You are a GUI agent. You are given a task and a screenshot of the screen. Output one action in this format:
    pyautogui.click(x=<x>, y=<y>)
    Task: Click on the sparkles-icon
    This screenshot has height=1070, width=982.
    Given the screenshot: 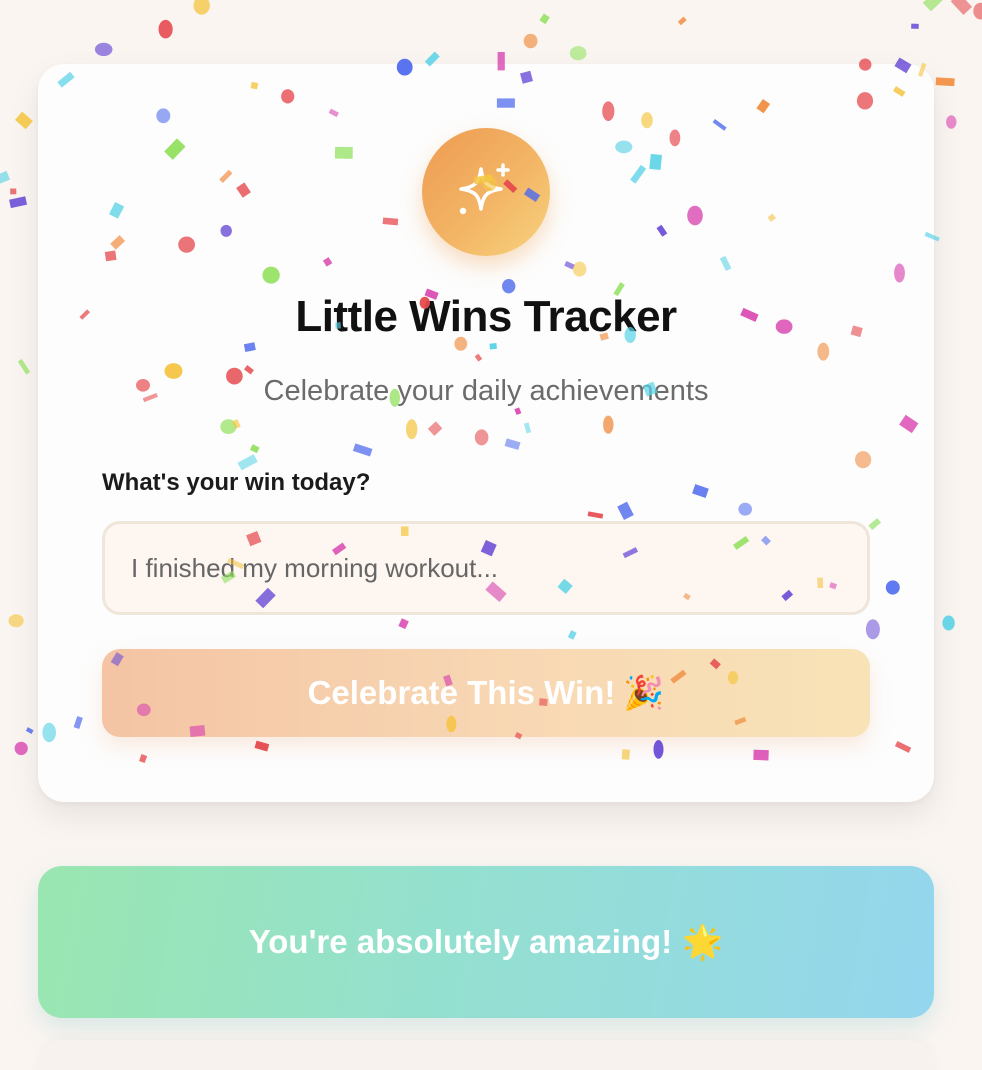 What is the action you would take?
    pyautogui.click(x=484, y=189)
    